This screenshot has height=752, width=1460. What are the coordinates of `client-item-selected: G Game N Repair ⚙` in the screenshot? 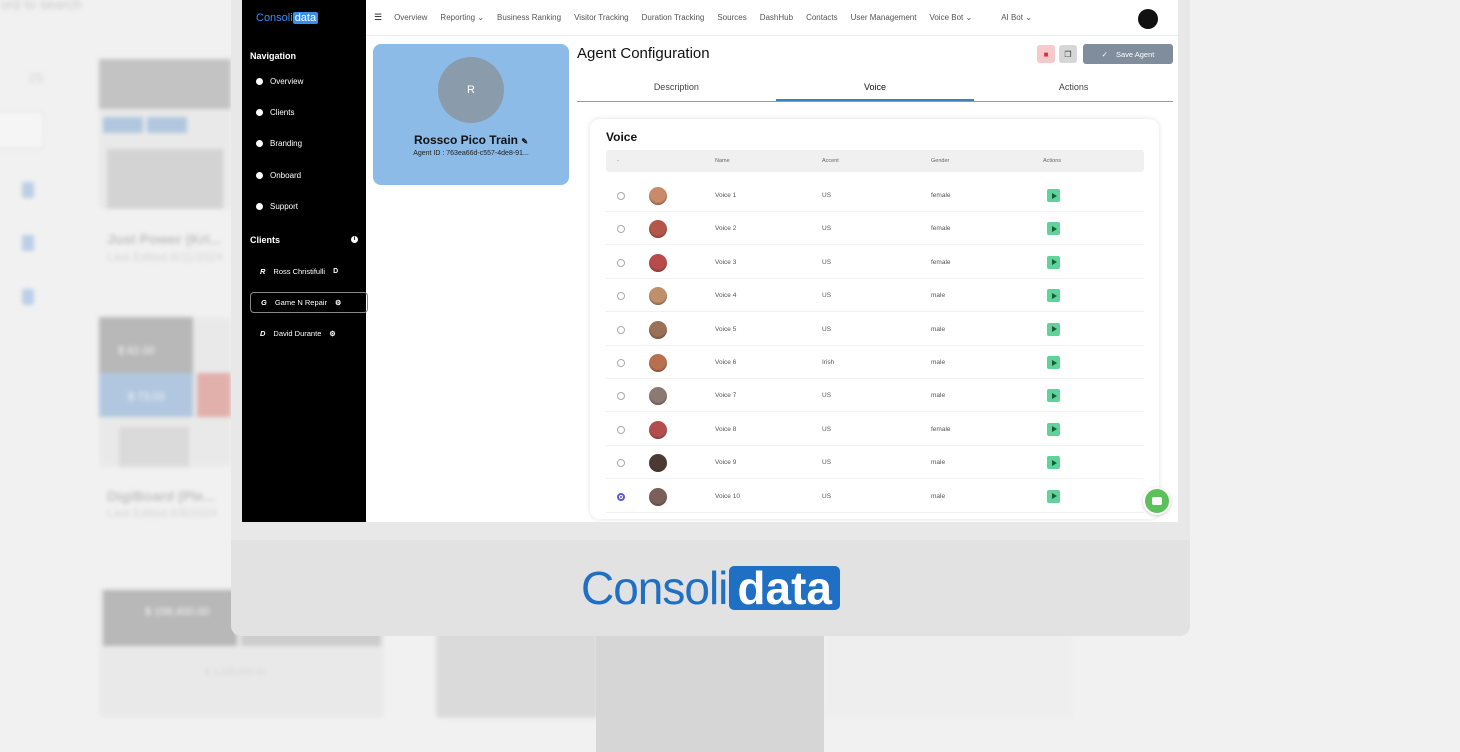 It's located at (309, 302).